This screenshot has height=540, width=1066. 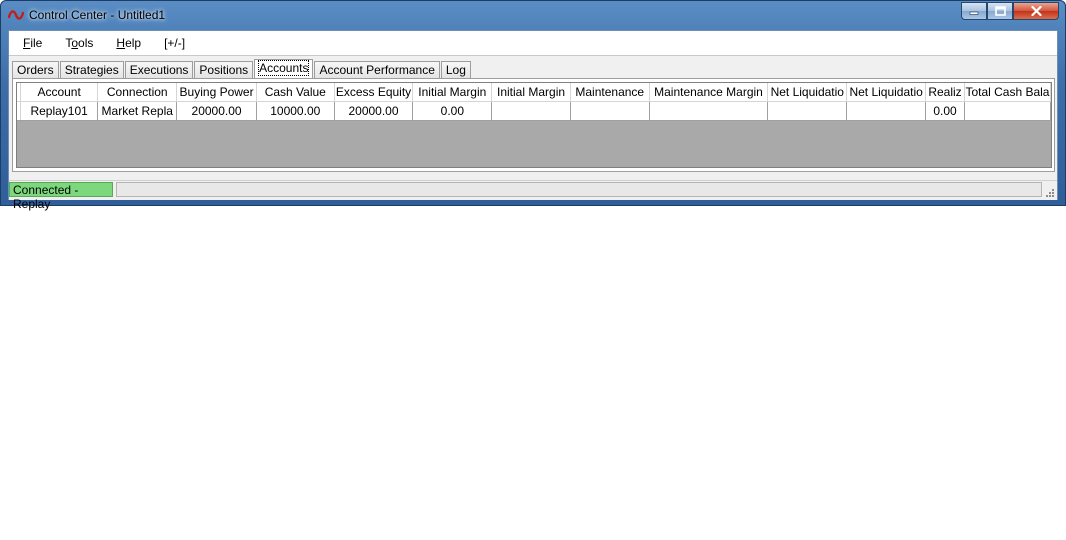 I want to click on tab-executions: Executions, so click(x=159, y=69).